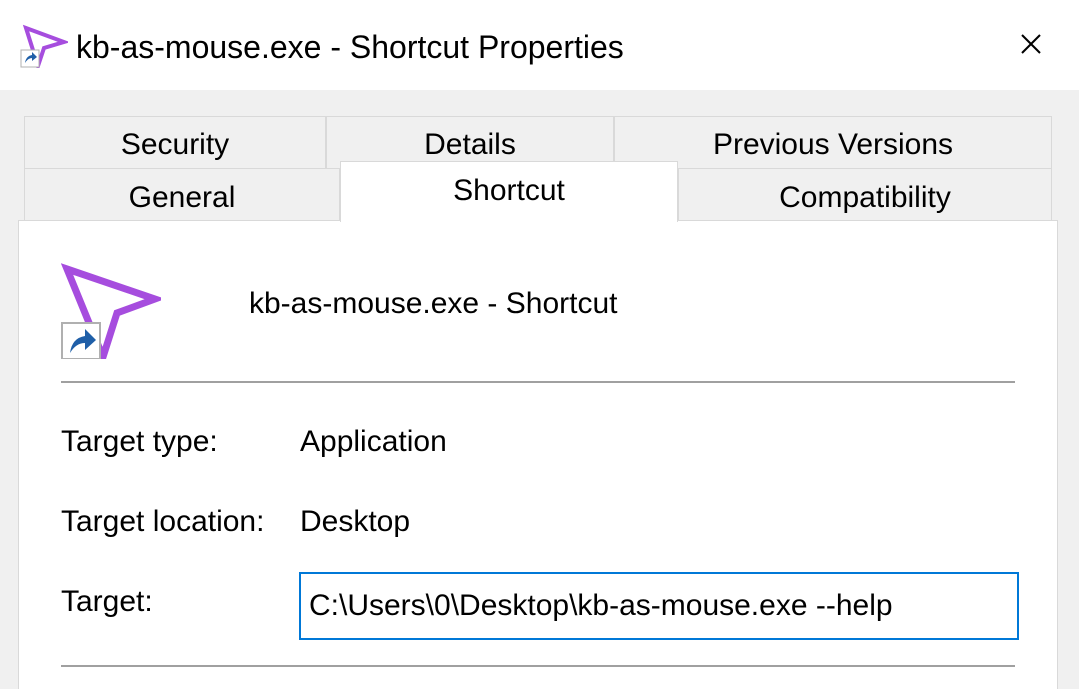  I want to click on close-button, so click(1031, 44).